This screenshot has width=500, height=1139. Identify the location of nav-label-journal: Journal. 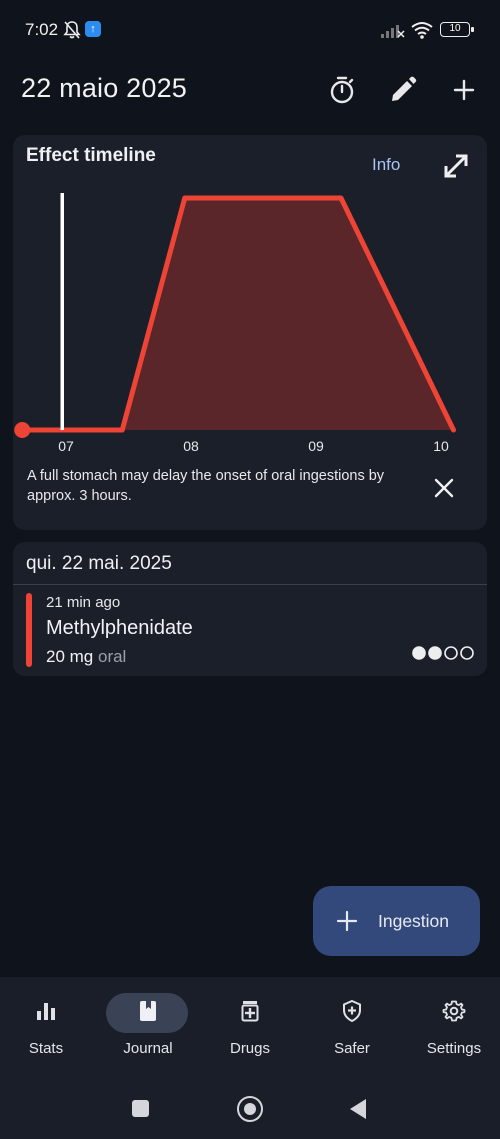
(148, 1048).